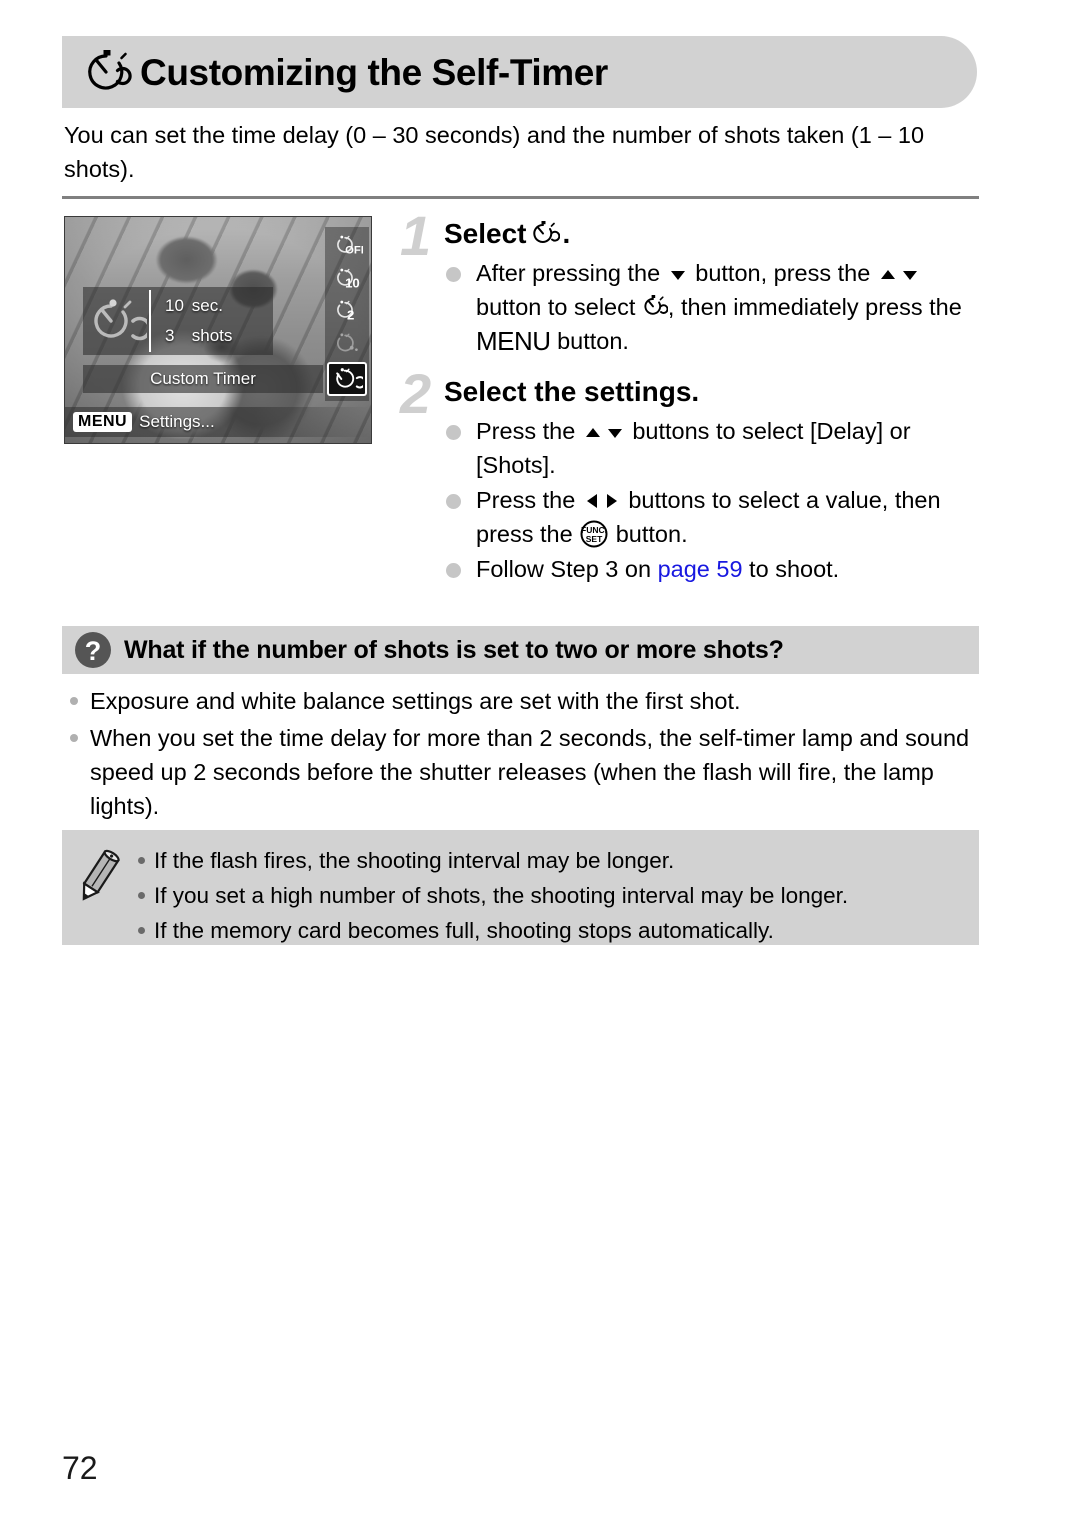 This screenshot has width=1080, height=1521. I want to click on camera-screen-illustration: 10 sec. 3 shots Custom Timer OFF, so click(218, 330).